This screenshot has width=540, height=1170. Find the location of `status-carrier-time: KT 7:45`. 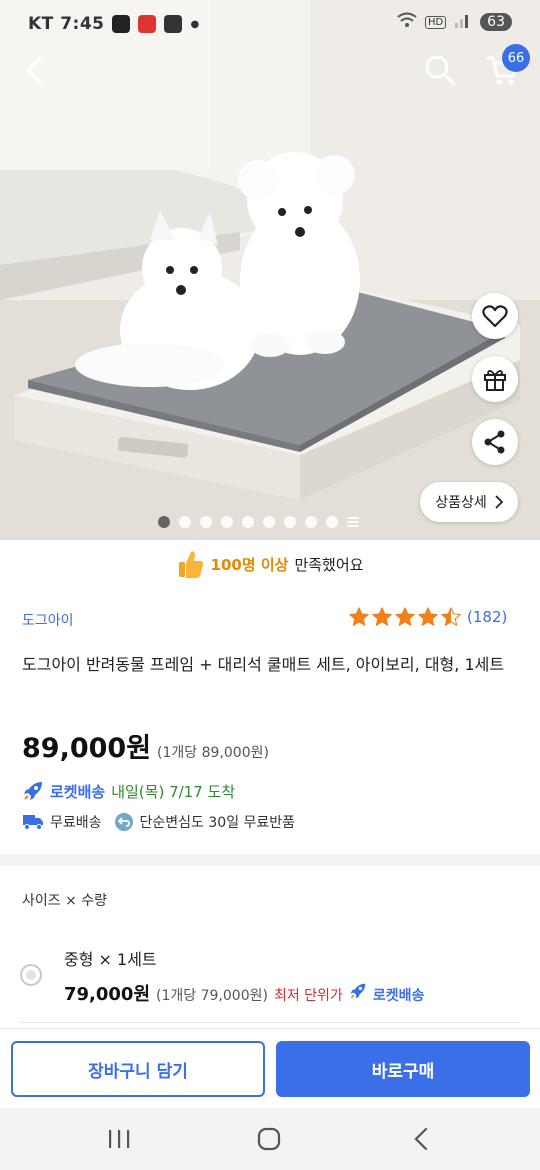

status-carrier-time: KT 7:45 is located at coordinates (66, 24).